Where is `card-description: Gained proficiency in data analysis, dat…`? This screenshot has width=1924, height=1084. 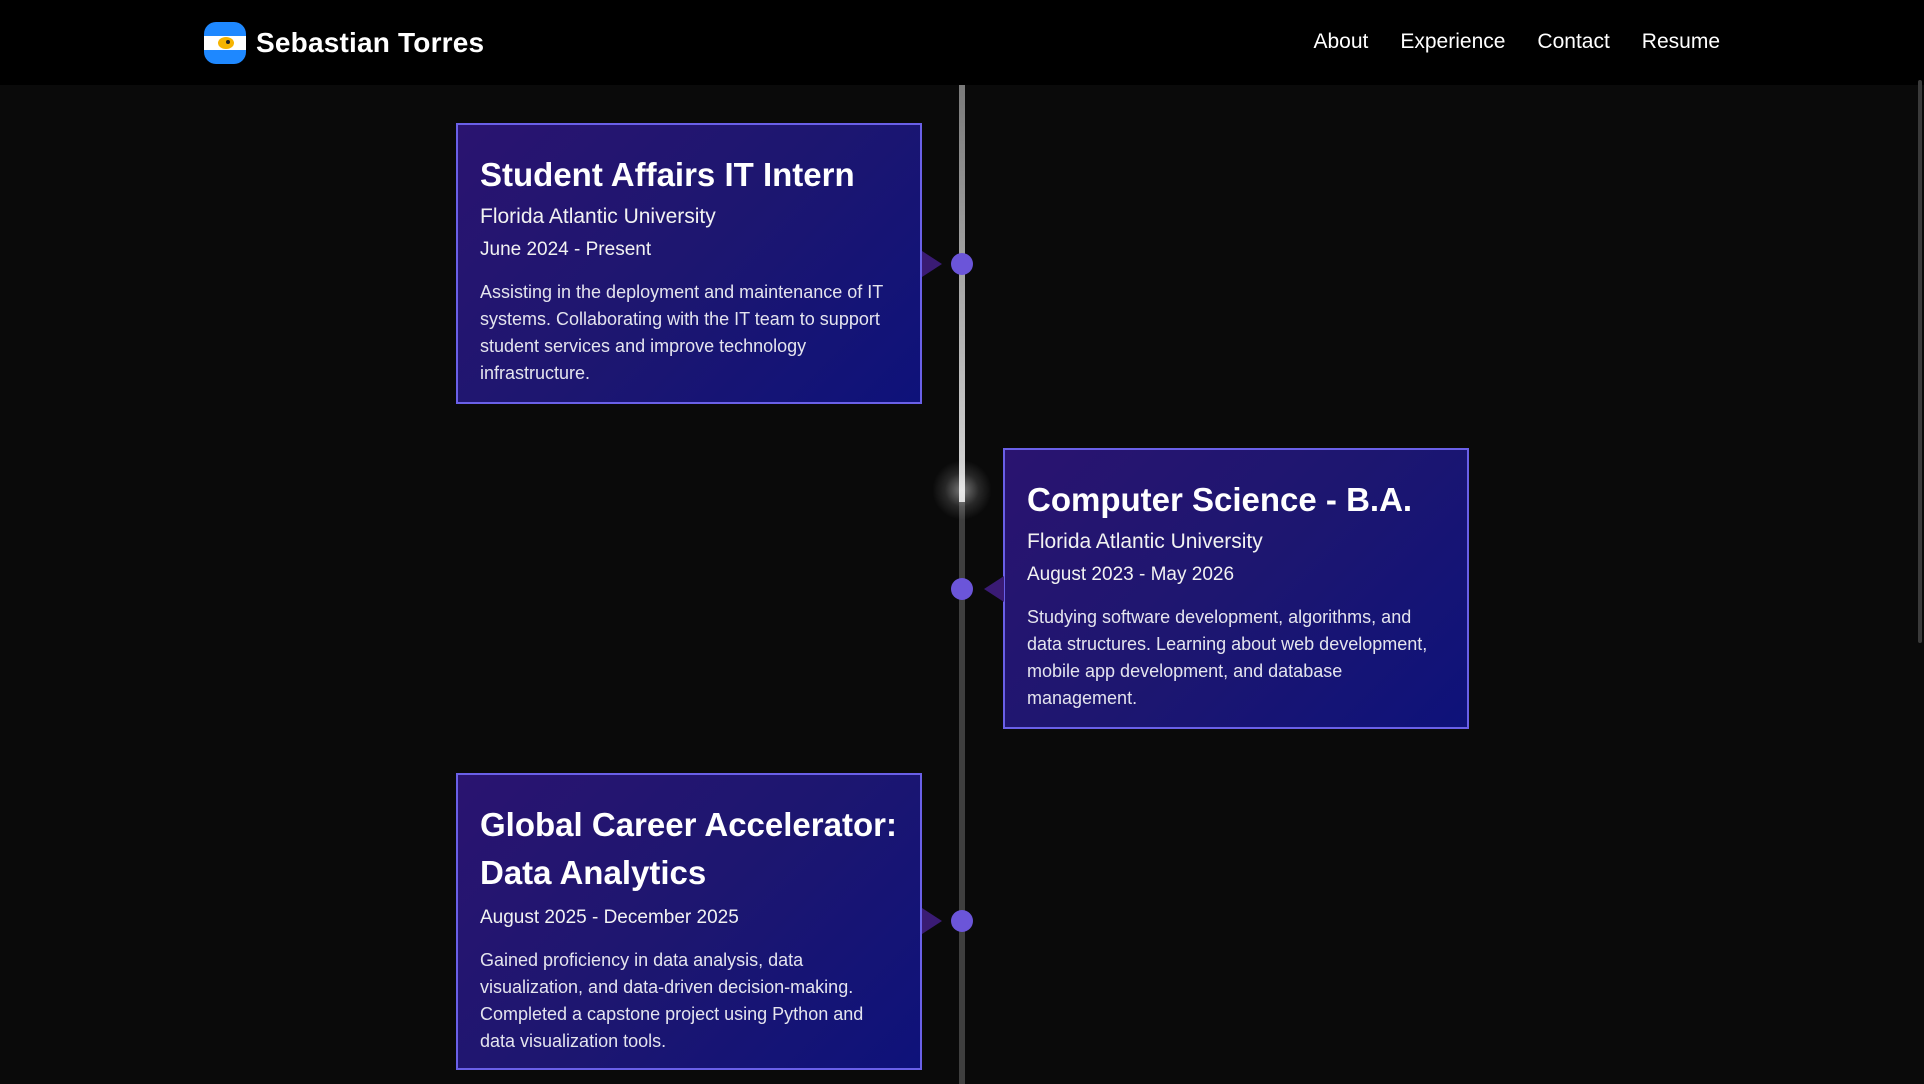
card-description: Gained proficiency in data analysis, dat… is located at coordinates (672, 1000).